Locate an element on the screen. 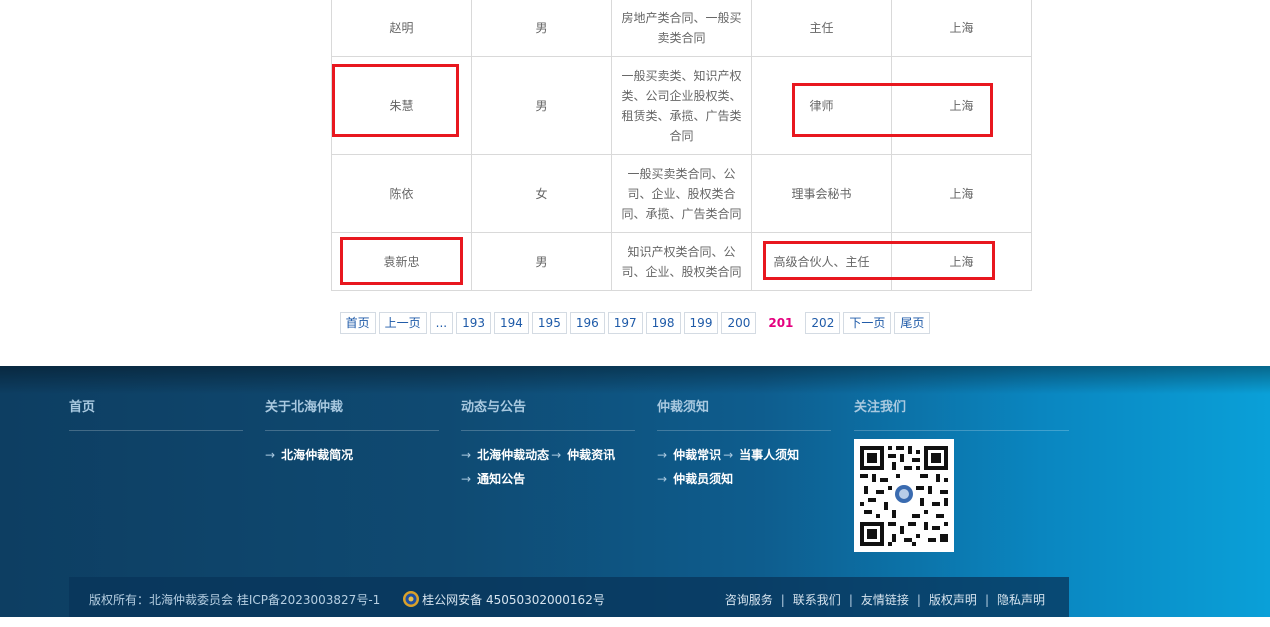  footer-column-follow: 关注我们 is located at coordinates (961, 415).